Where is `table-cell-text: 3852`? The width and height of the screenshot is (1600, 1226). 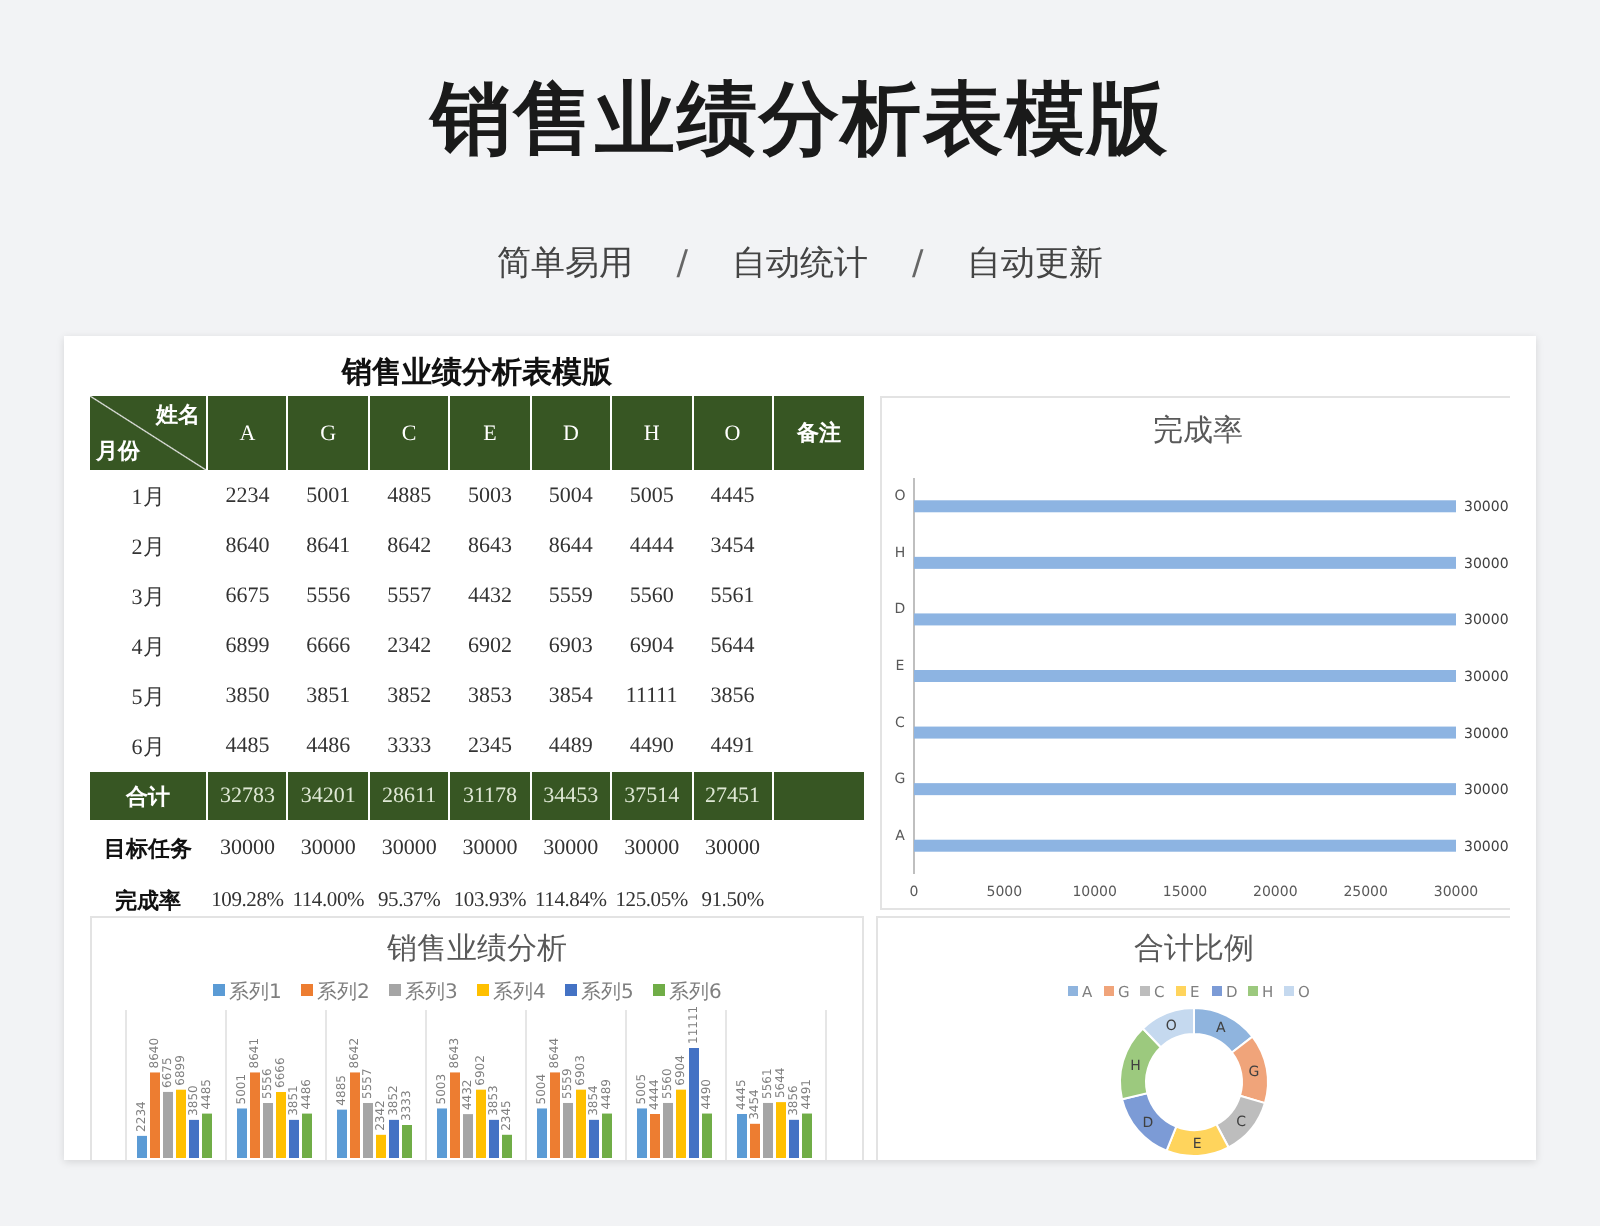 table-cell-text: 3852 is located at coordinates (409, 697).